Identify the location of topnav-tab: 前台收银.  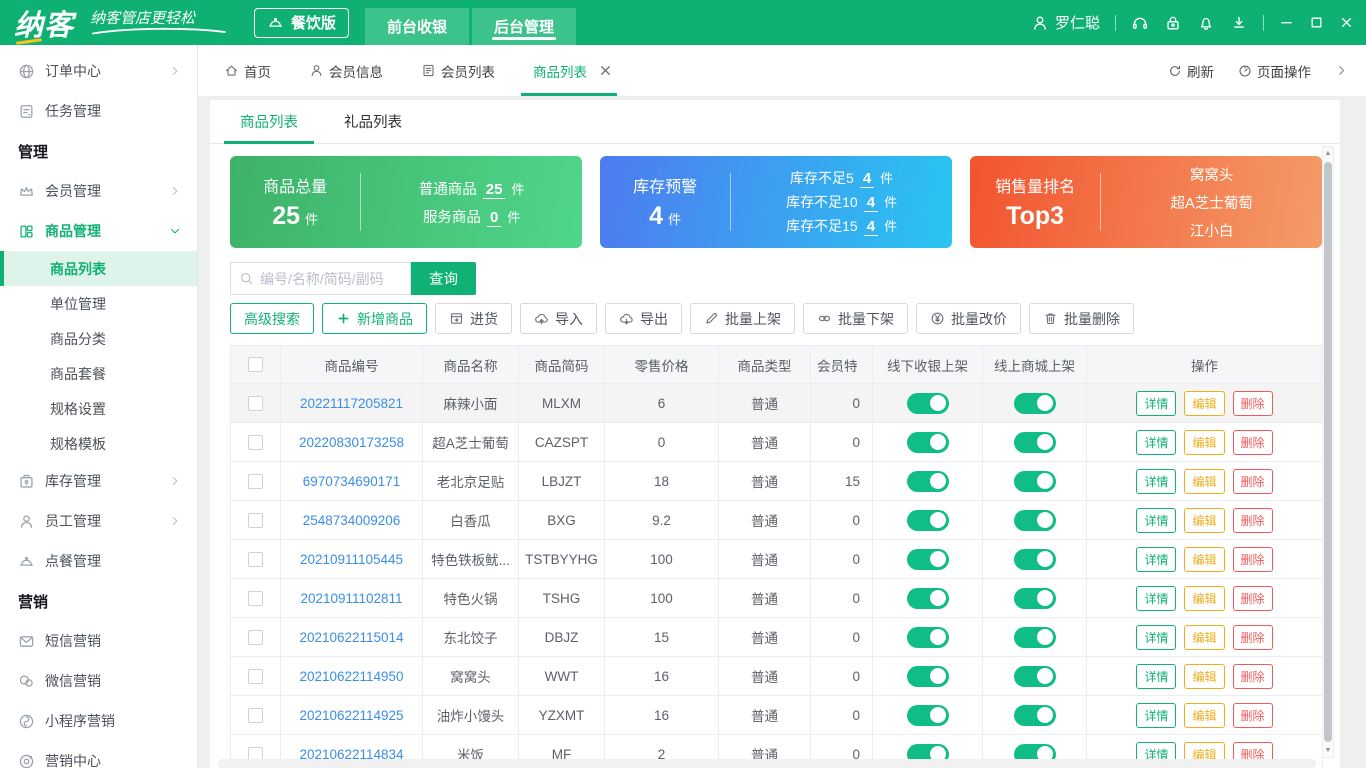
(417, 26).